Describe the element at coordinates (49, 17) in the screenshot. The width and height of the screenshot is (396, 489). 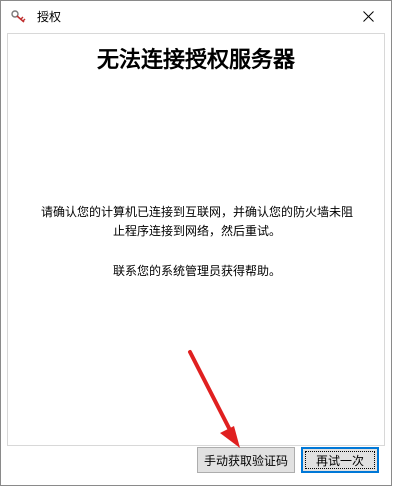
I see `window-title: 授权` at that location.